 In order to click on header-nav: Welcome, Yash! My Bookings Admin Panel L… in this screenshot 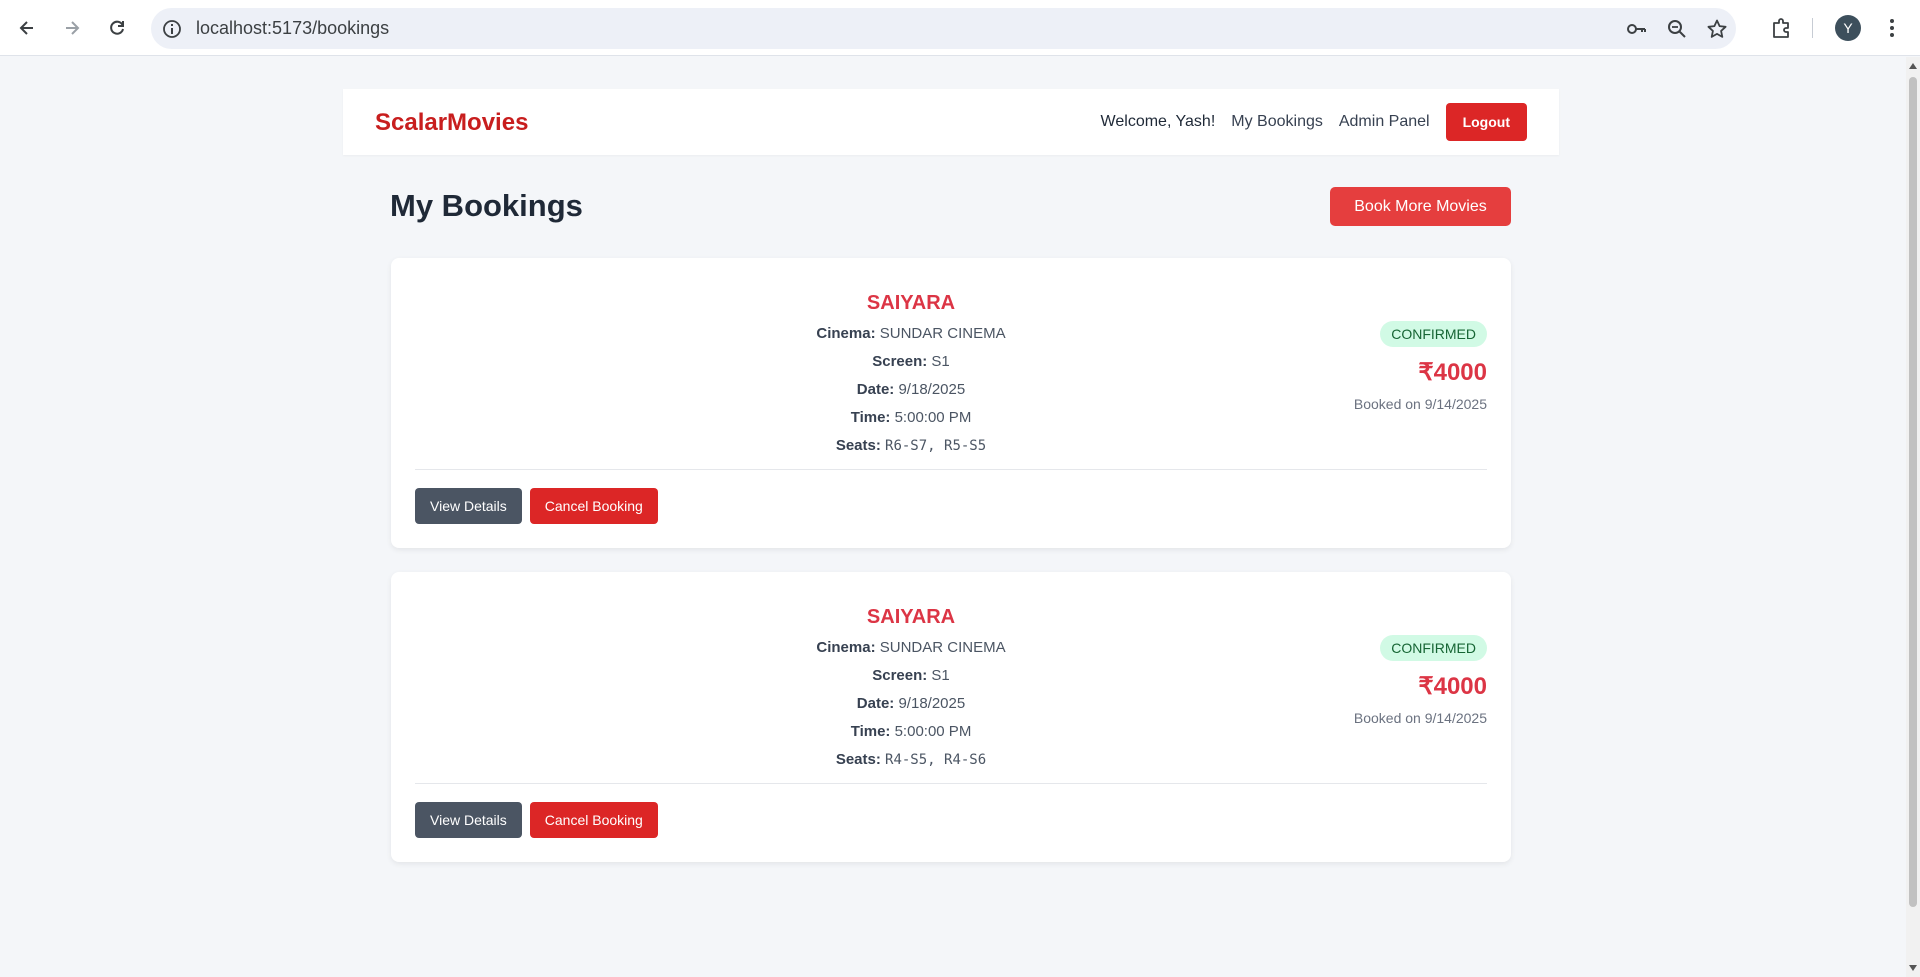, I will do `click(1314, 122)`.